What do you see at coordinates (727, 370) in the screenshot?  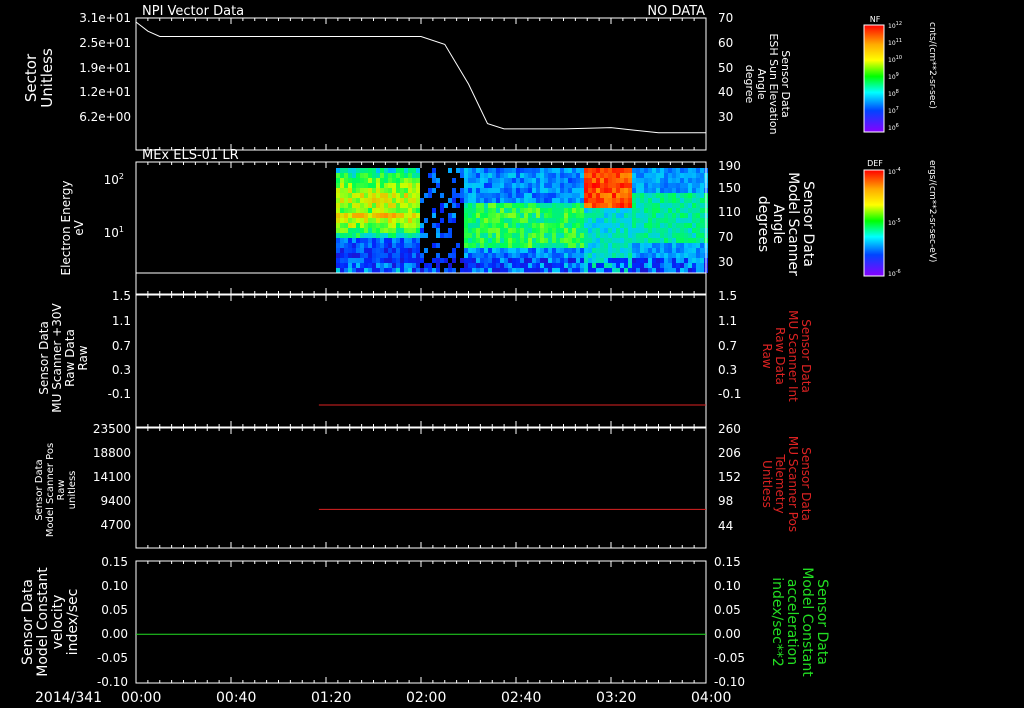 I see `y2-tick-label: 0.3` at bounding box center [727, 370].